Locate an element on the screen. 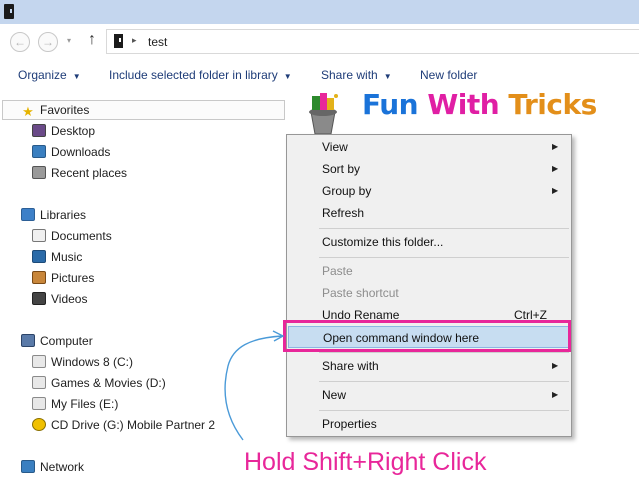 The width and height of the screenshot is (639, 491). annotation-caption: Hold Shift+Right Click is located at coordinates (365, 462).